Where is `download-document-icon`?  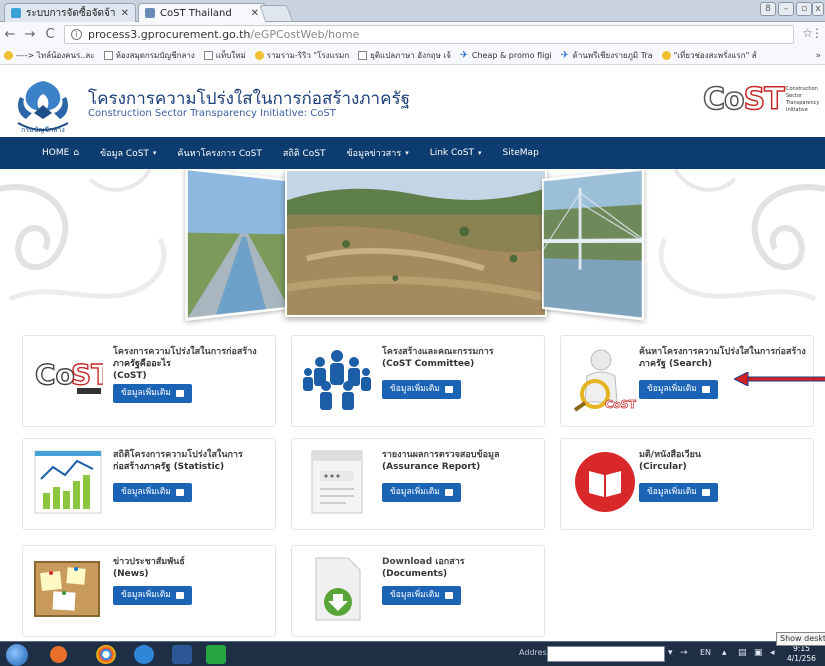
download-document-icon is located at coordinates (338, 589).